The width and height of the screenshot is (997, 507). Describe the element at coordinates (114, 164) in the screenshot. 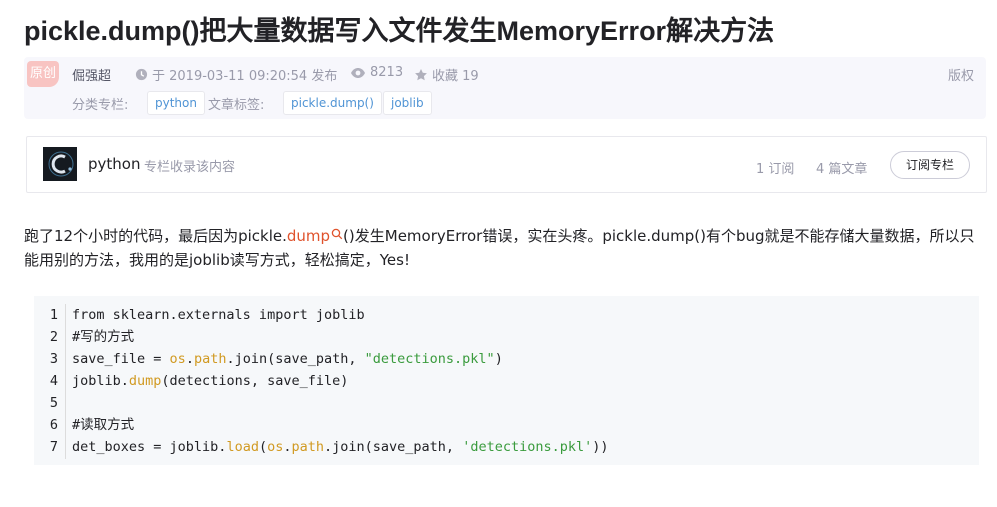

I see `column-name: python` at that location.